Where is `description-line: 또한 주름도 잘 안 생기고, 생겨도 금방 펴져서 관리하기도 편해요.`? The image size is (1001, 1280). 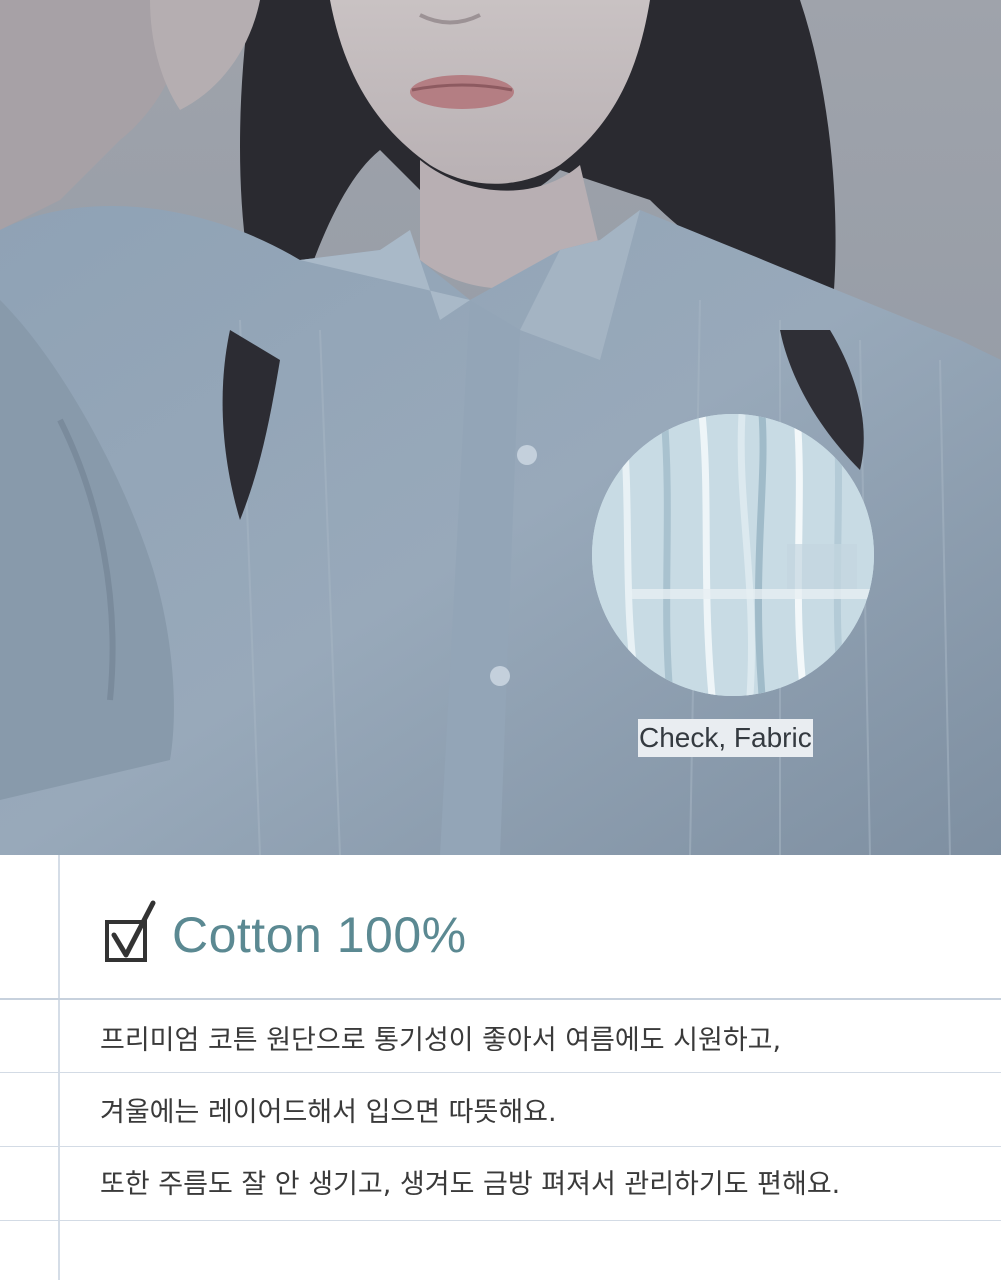 description-line: 또한 주름도 잘 안 생기고, 생겨도 금방 펴져서 관리하기도 편해요. is located at coordinates (470, 1184).